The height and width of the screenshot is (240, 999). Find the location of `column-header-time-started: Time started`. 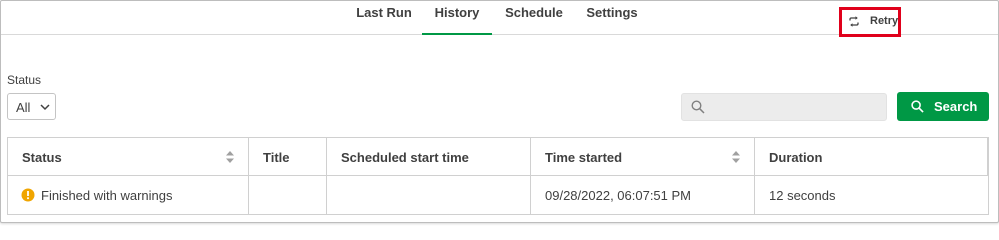

column-header-time-started: Time started is located at coordinates (643, 157).